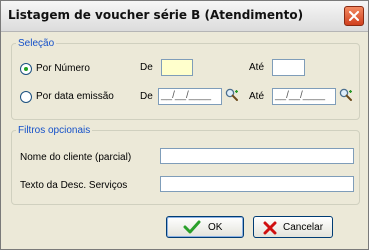 The height and width of the screenshot is (250, 369). What do you see at coordinates (304, 96) in the screenshot?
I see `date-to-input: __/__/____` at bounding box center [304, 96].